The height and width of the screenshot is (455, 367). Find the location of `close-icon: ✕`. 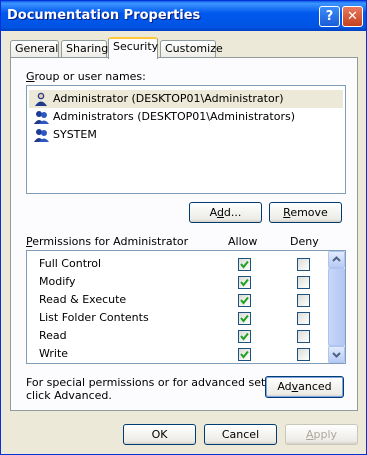

close-icon: ✕ is located at coordinates (352, 16).